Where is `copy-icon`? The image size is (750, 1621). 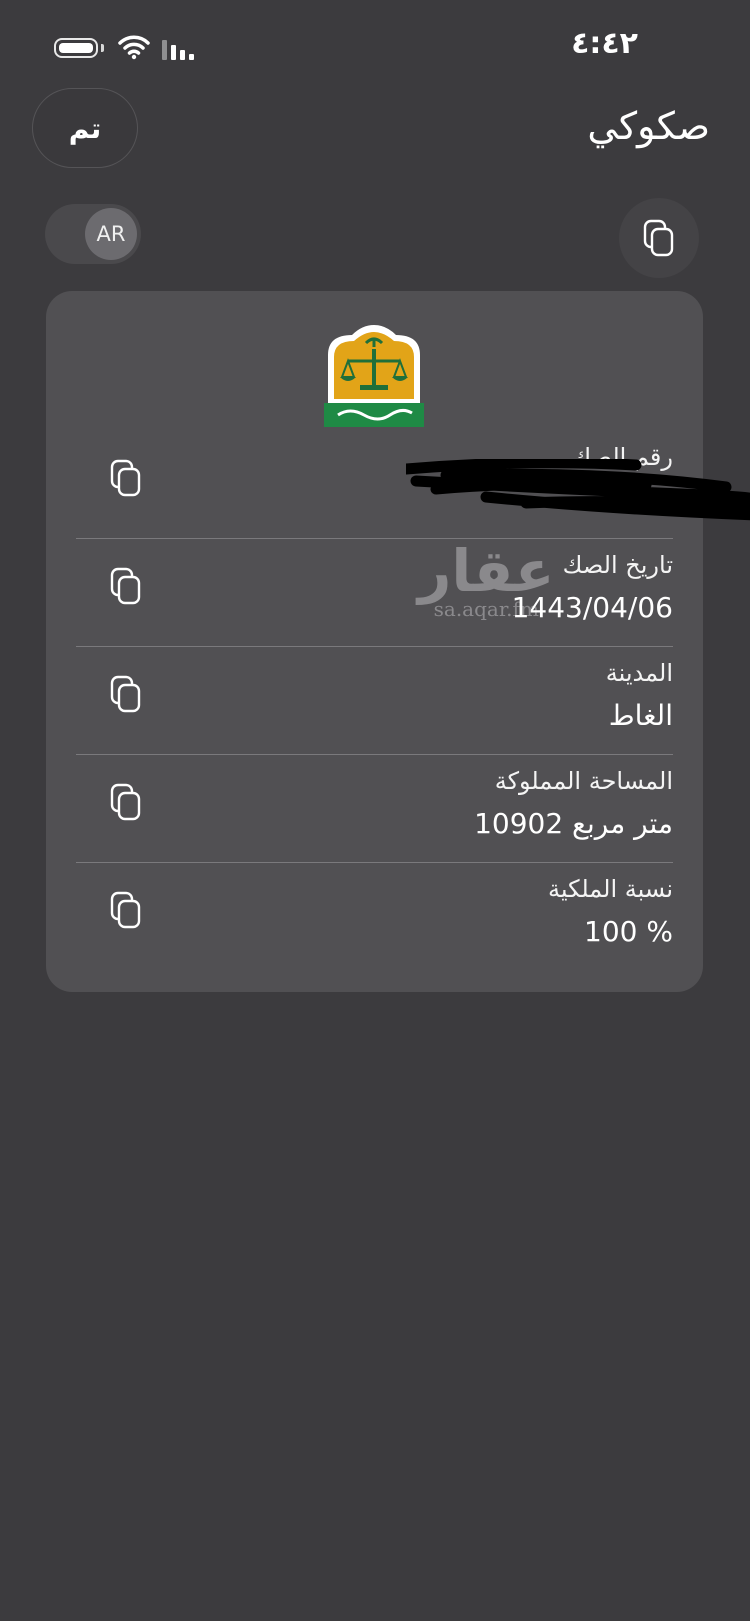 copy-icon is located at coordinates (658, 238).